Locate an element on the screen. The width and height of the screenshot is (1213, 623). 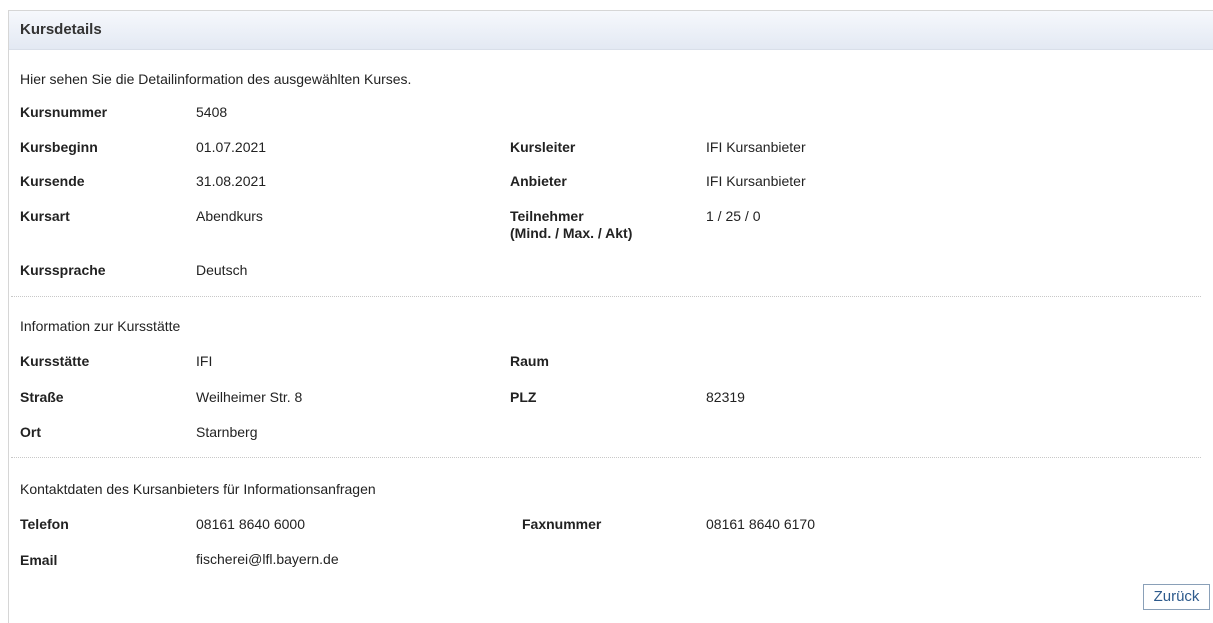
ort-label: Ort is located at coordinates (30, 432).